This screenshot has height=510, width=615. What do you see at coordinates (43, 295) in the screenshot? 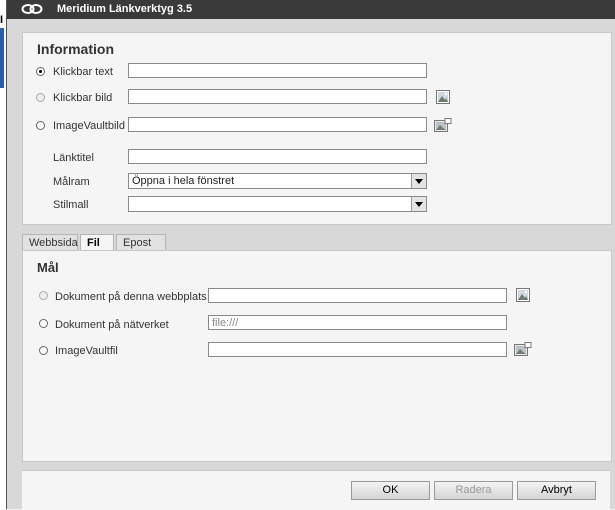
I see `radio-dokument-webbplats` at bounding box center [43, 295].